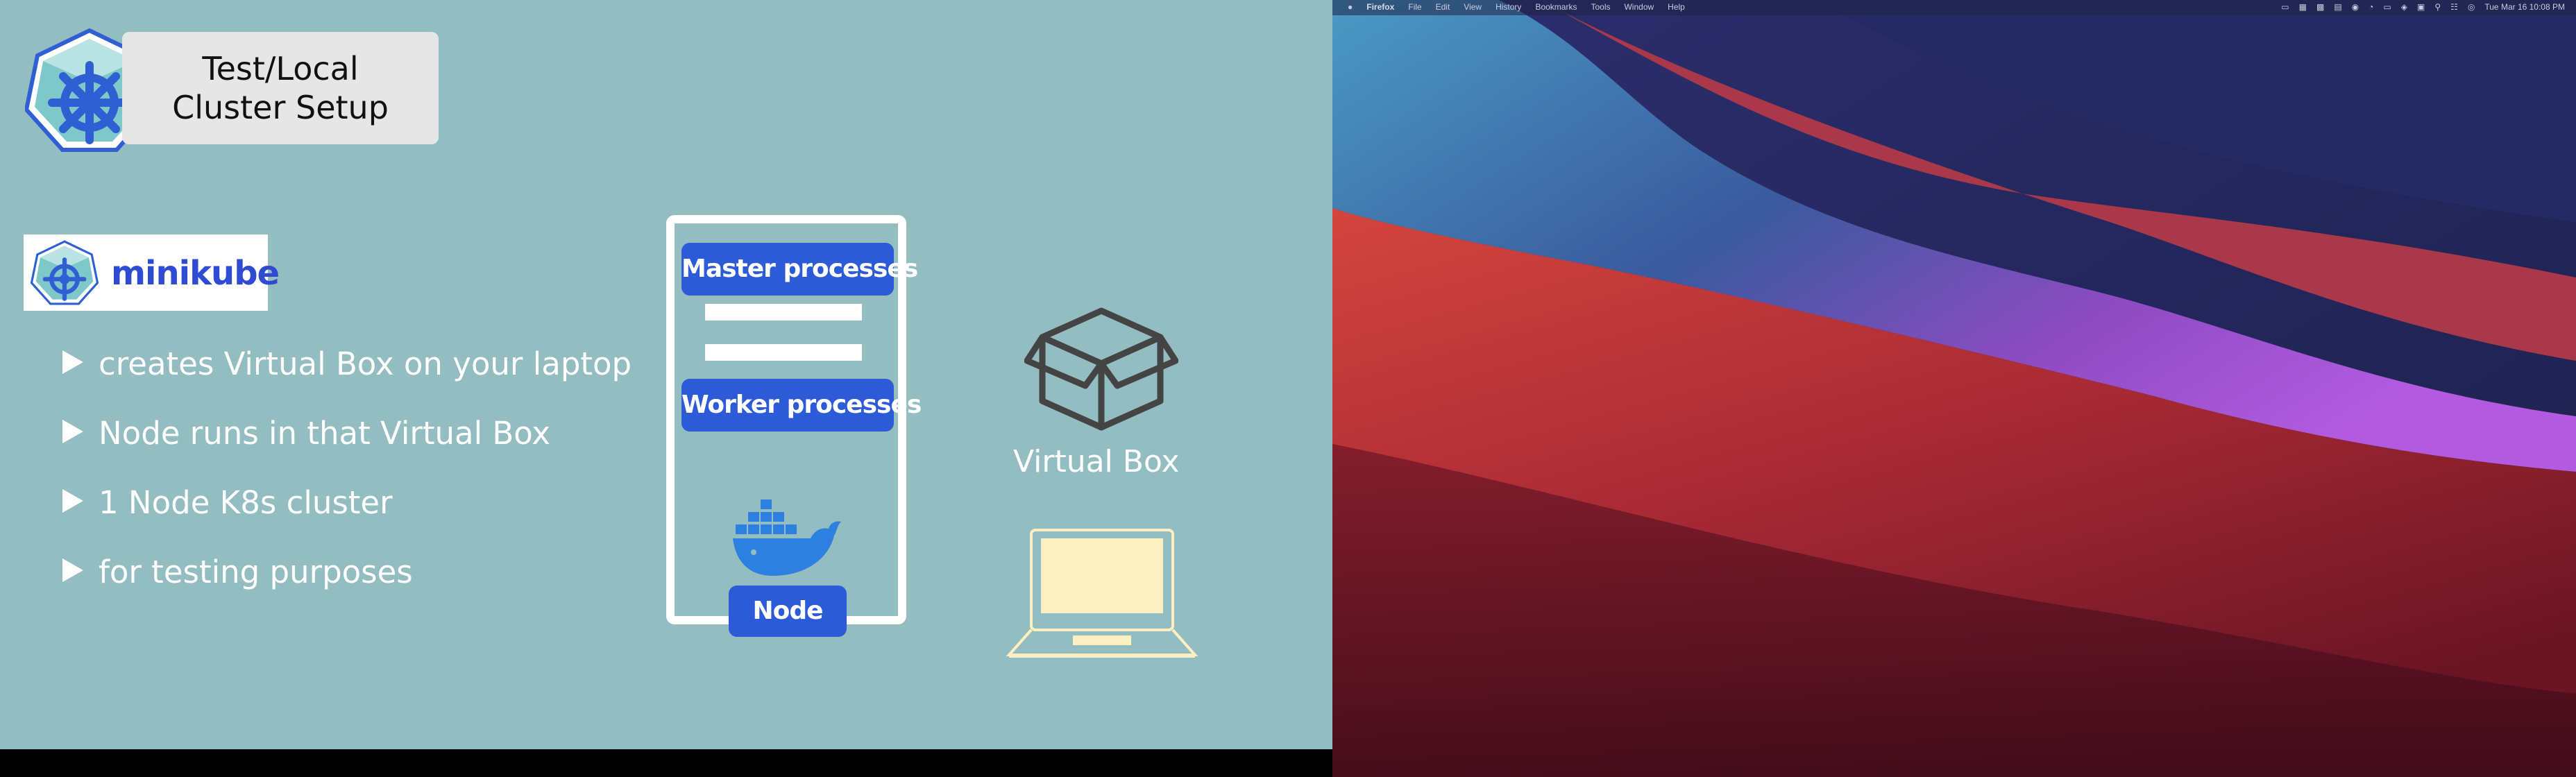 The image size is (2576, 777). What do you see at coordinates (1102, 593) in the screenshot?
I see `laptop-icon` at bounding box center [1102, 593].